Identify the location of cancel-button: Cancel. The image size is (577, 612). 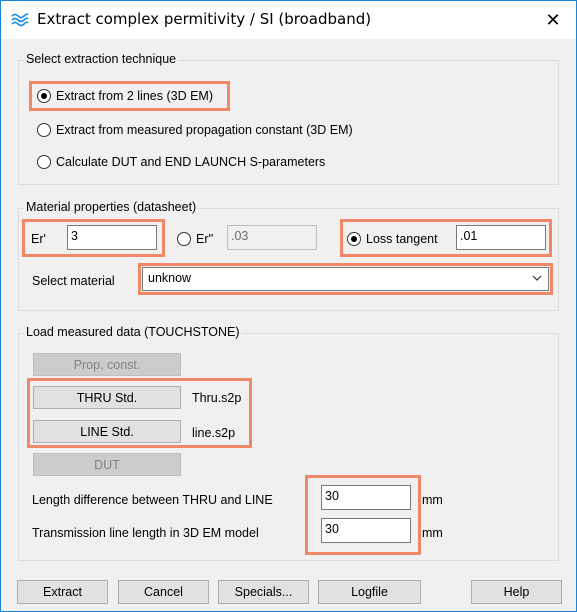
(163, 592).